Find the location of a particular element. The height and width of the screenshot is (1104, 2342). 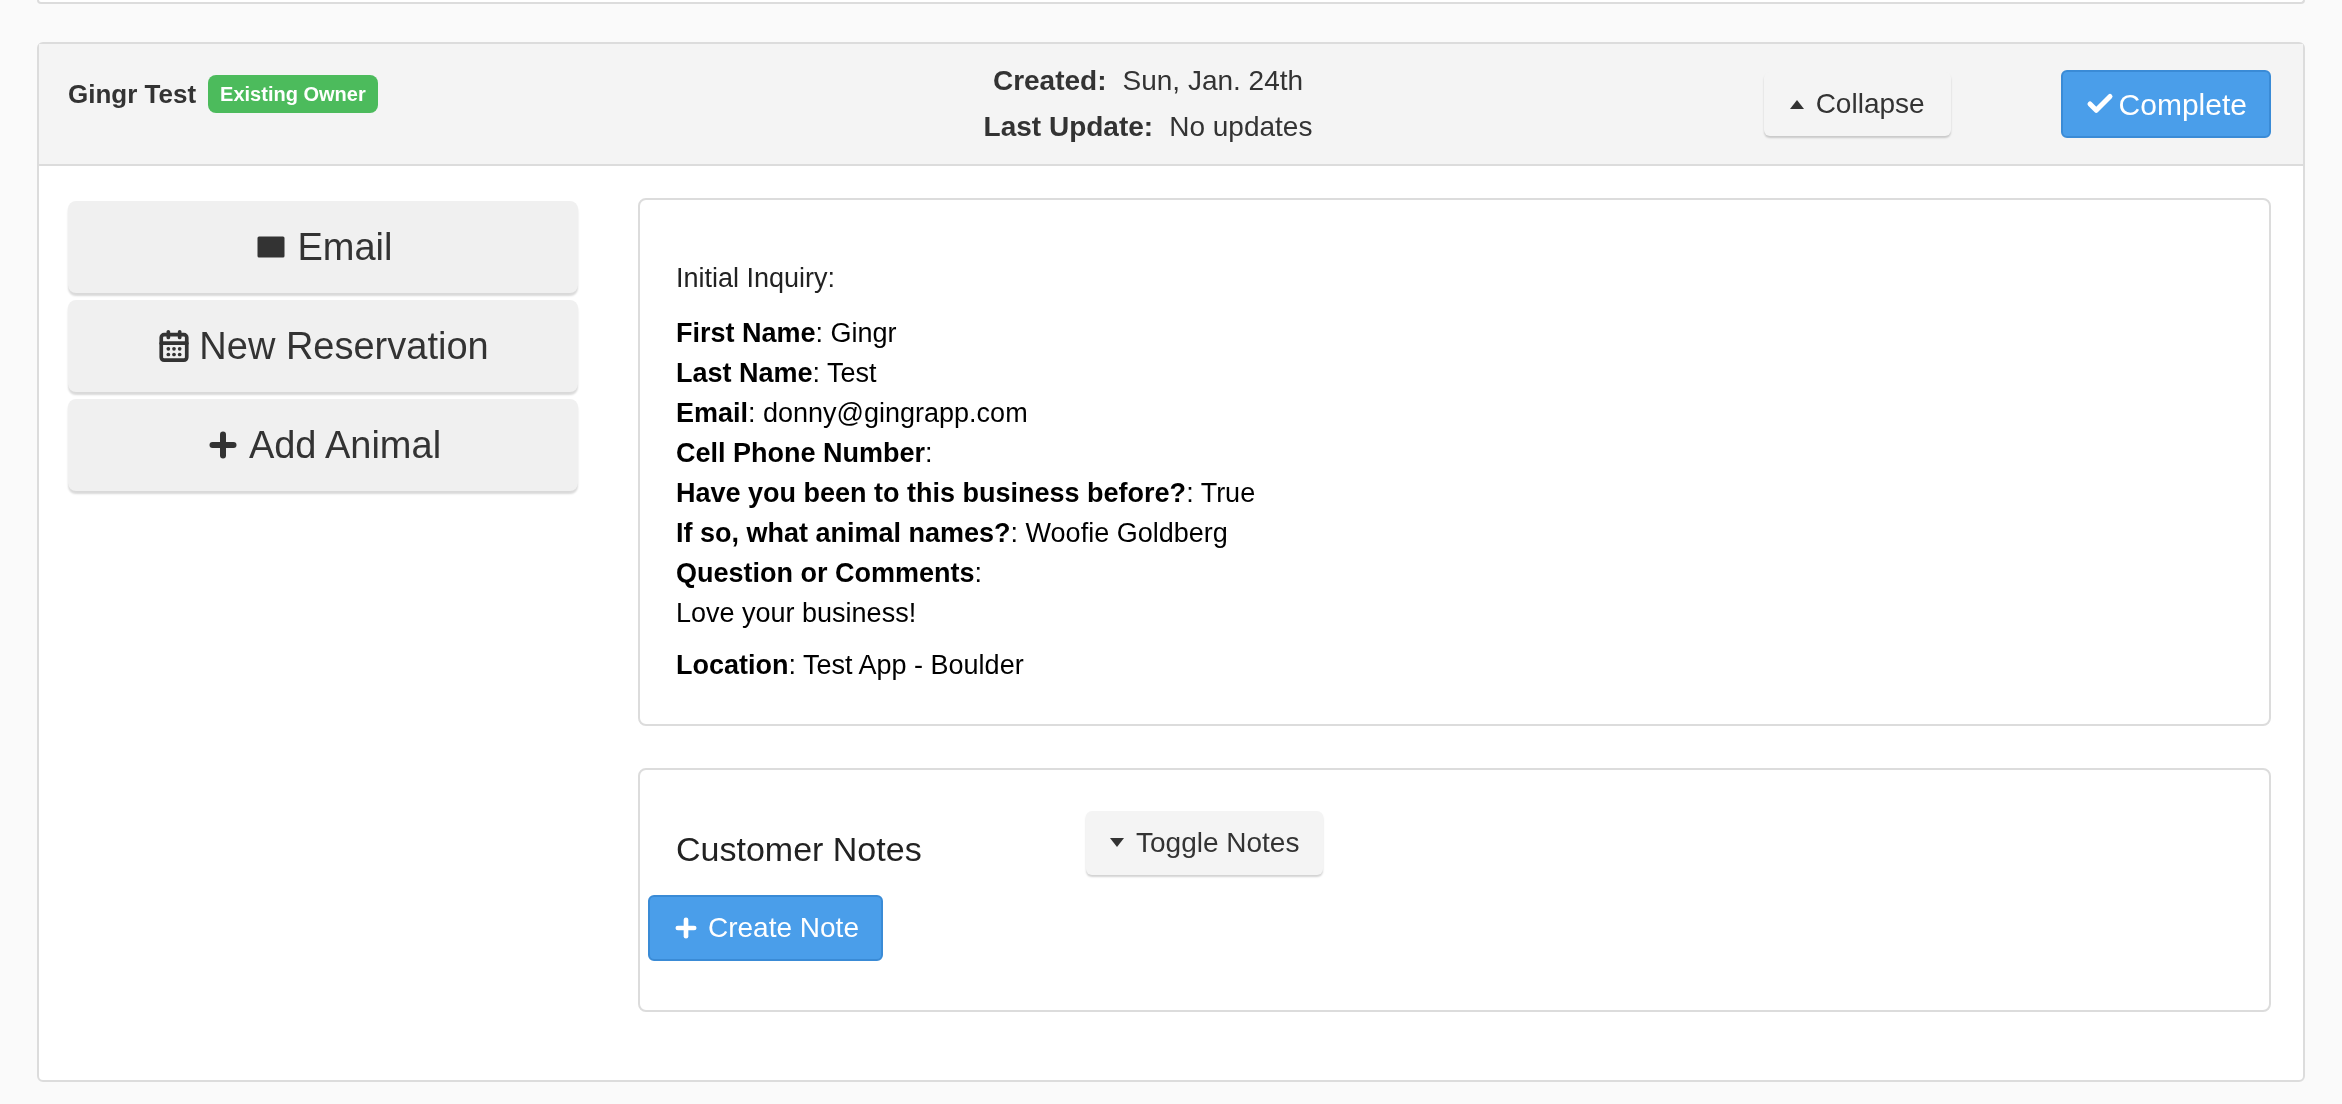

caret-up-icon is located at coordinates (1796, 104).